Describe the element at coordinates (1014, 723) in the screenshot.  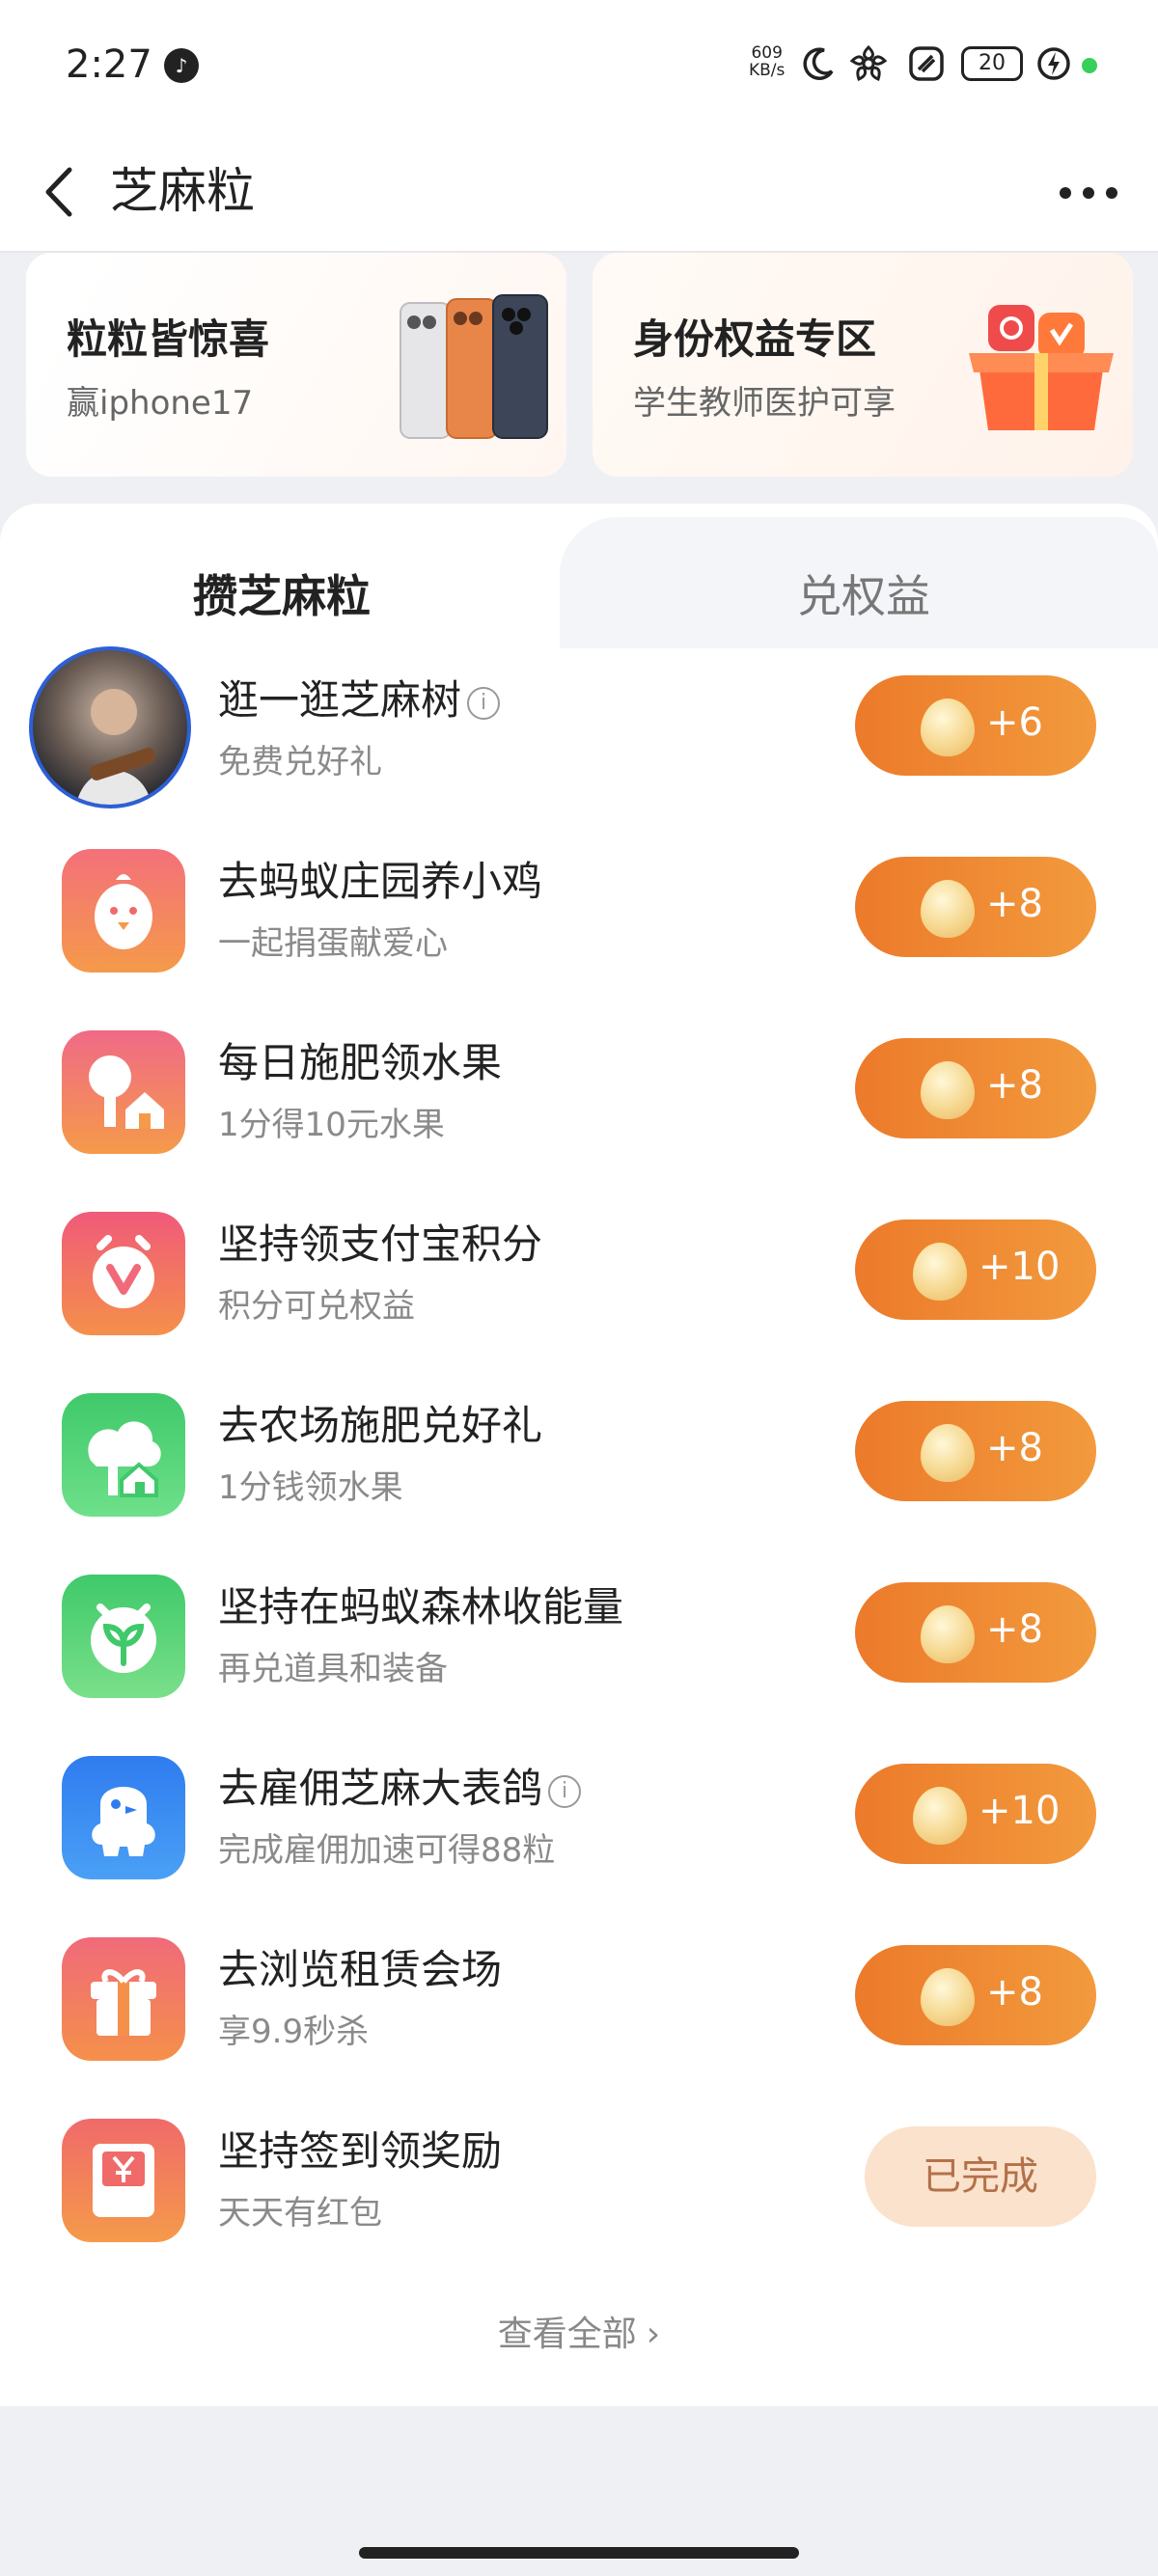
I see `reward-amount: +6` at that location.